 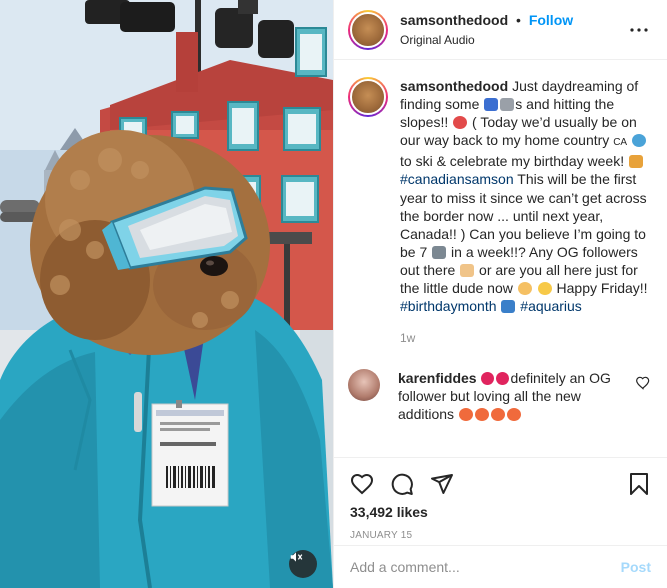 I want to click on party-popper-emoji-icon, so click(x=636, y=162).